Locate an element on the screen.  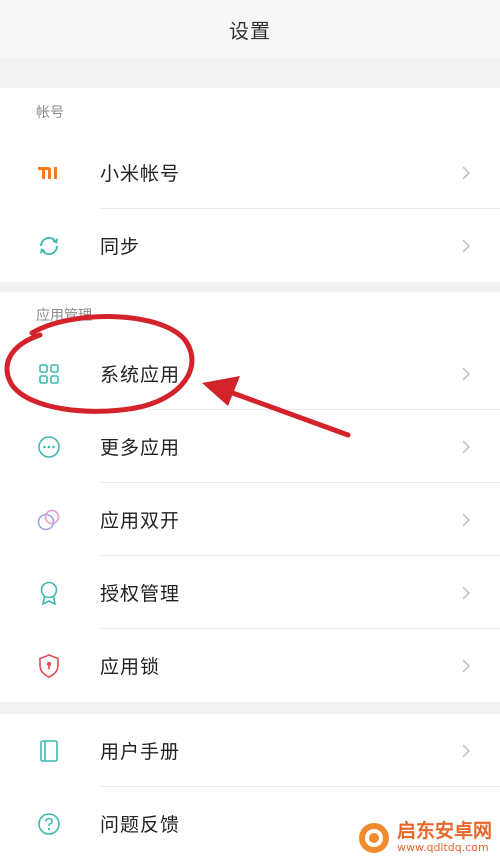
more-dots-icon is located at coordinates (49, 447).